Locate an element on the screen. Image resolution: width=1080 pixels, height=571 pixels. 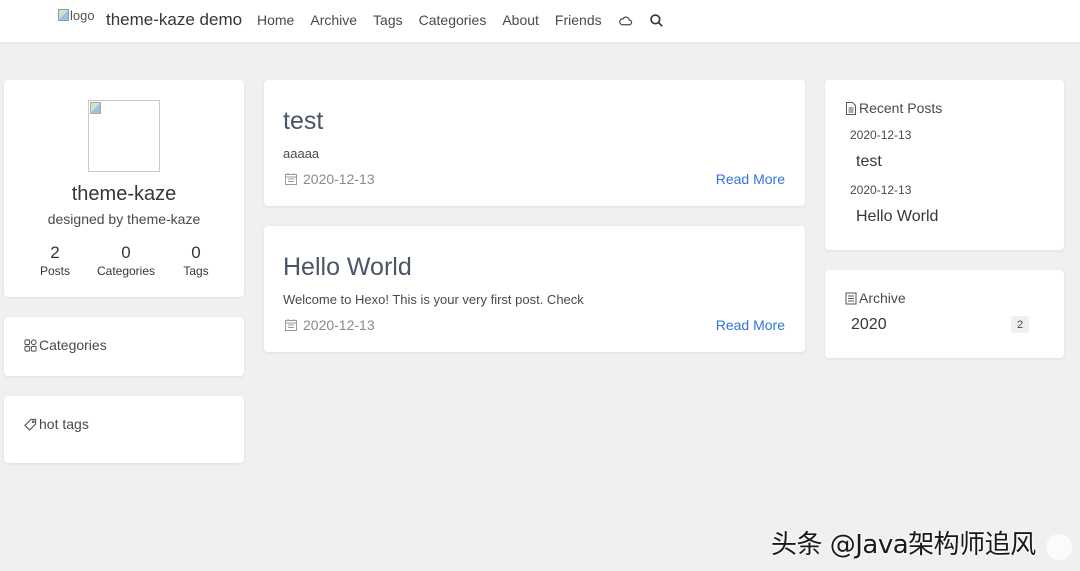
stat-tags: 0 Tags is located at coordinates (196, 261).